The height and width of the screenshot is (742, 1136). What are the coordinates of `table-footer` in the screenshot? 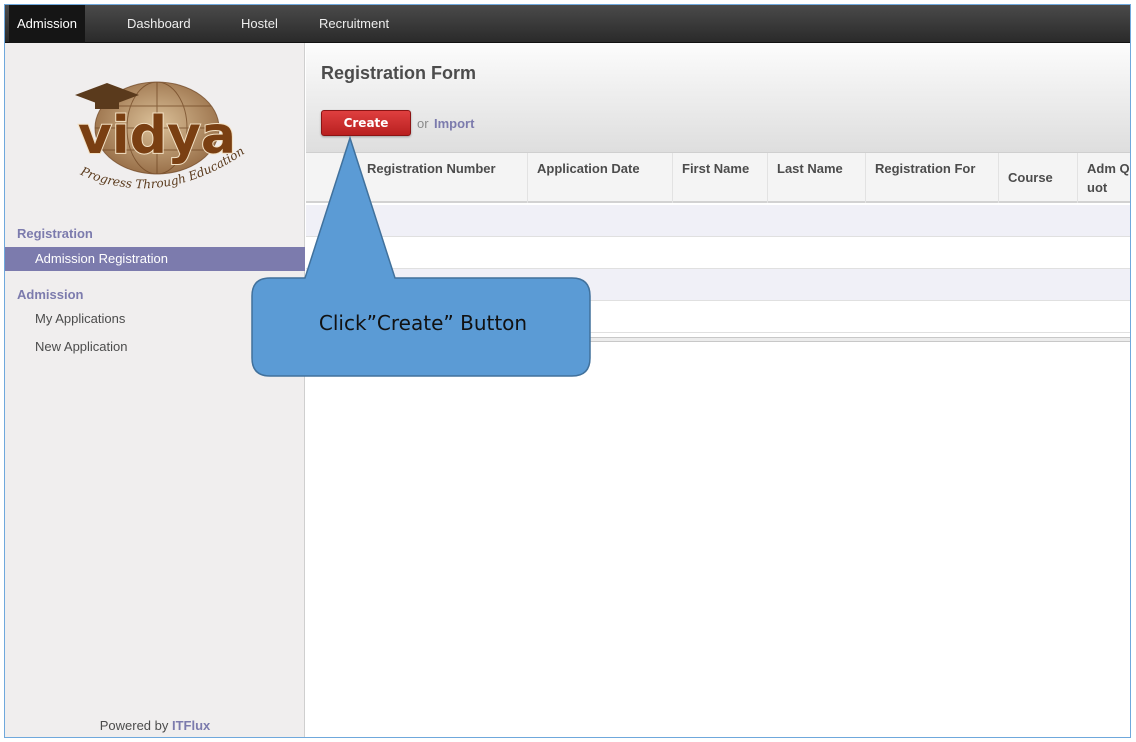 It's located at (858, 339).